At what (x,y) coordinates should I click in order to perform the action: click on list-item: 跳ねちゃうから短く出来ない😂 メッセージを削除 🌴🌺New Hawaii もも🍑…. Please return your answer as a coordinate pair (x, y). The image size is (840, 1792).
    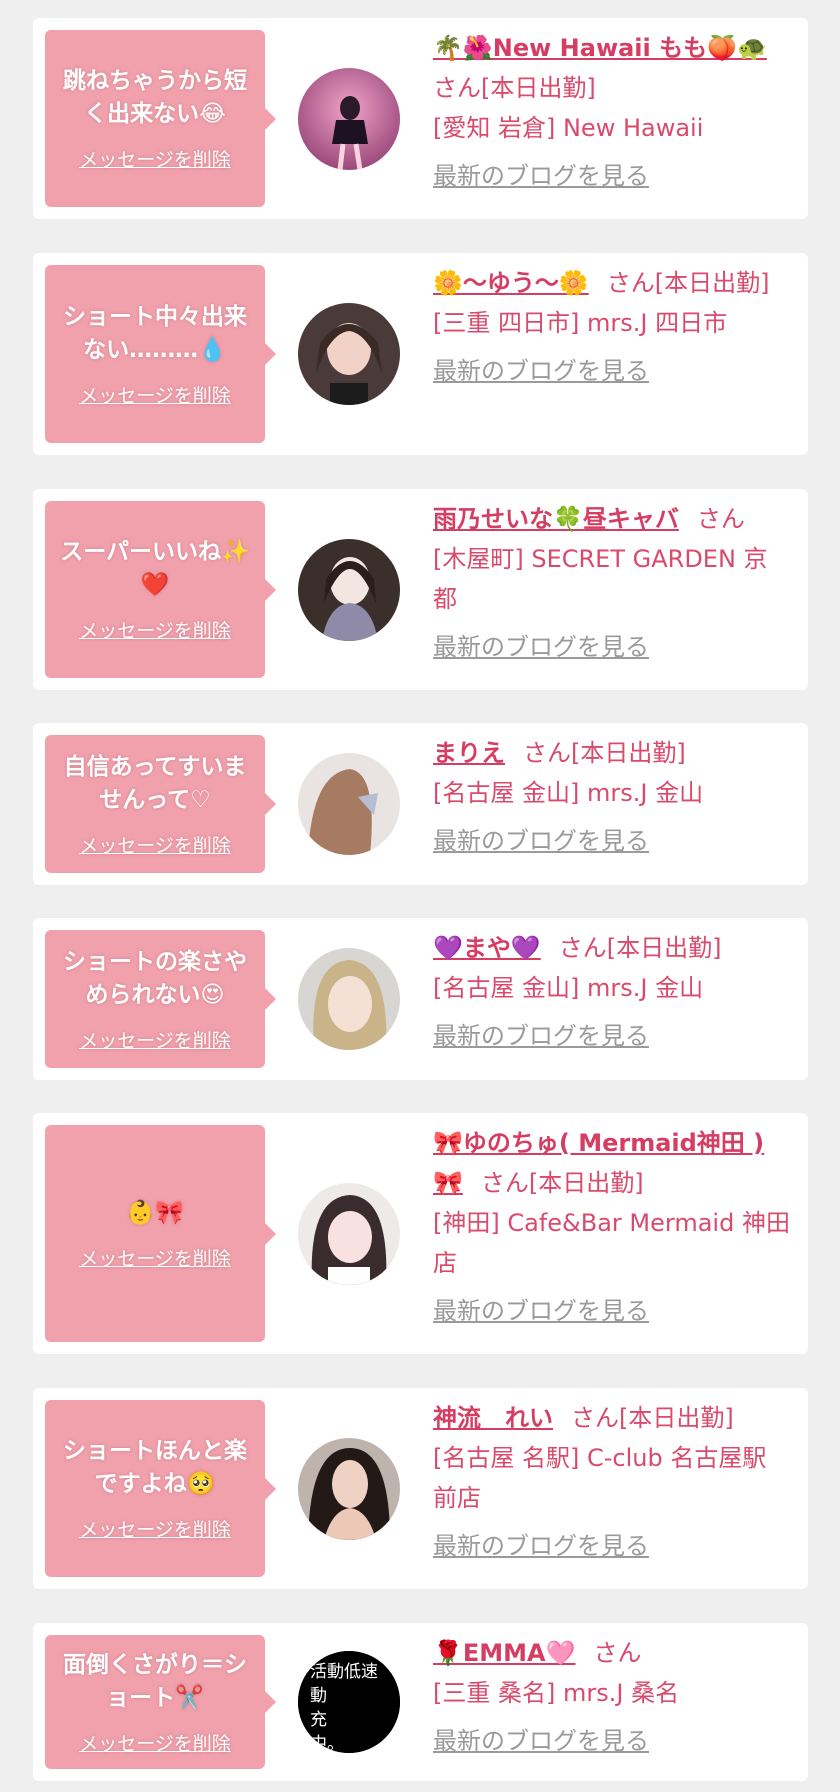
    Looking at the image, I should click on (420, 118).